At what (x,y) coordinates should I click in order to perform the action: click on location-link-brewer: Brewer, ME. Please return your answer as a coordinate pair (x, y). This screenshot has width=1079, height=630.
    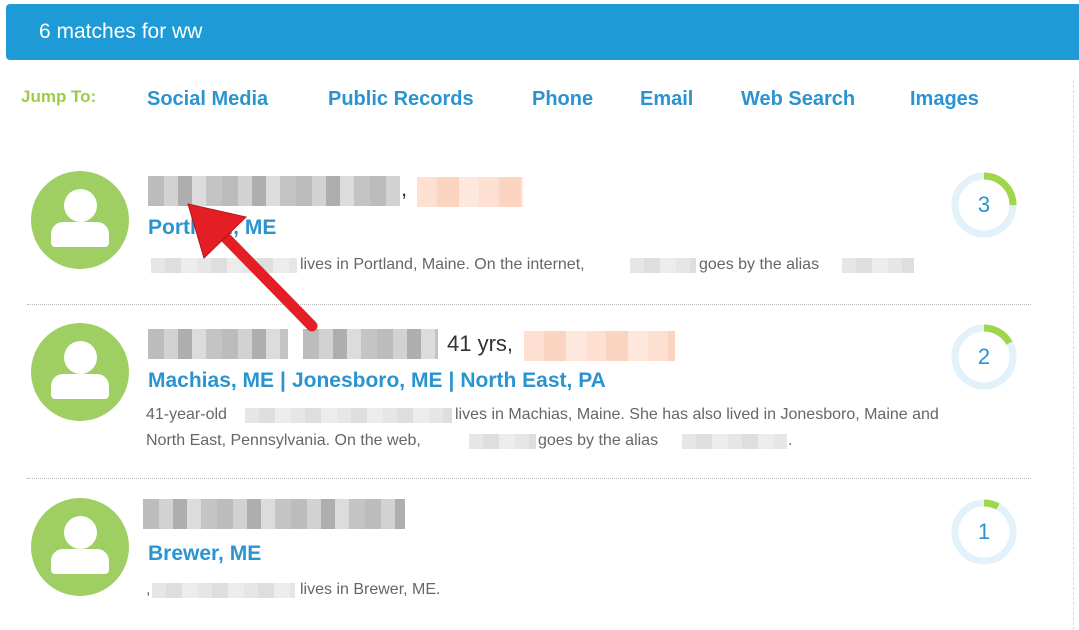
    Looking at the image, I should click on (204, 553).